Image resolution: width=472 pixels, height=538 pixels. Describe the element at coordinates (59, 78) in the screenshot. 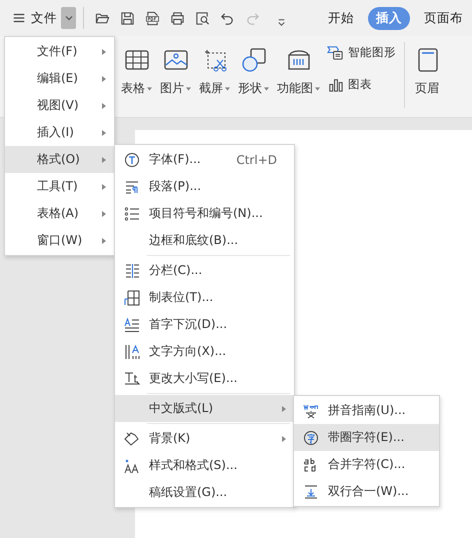

I see `menu-item: 编辑(E)` at that location.